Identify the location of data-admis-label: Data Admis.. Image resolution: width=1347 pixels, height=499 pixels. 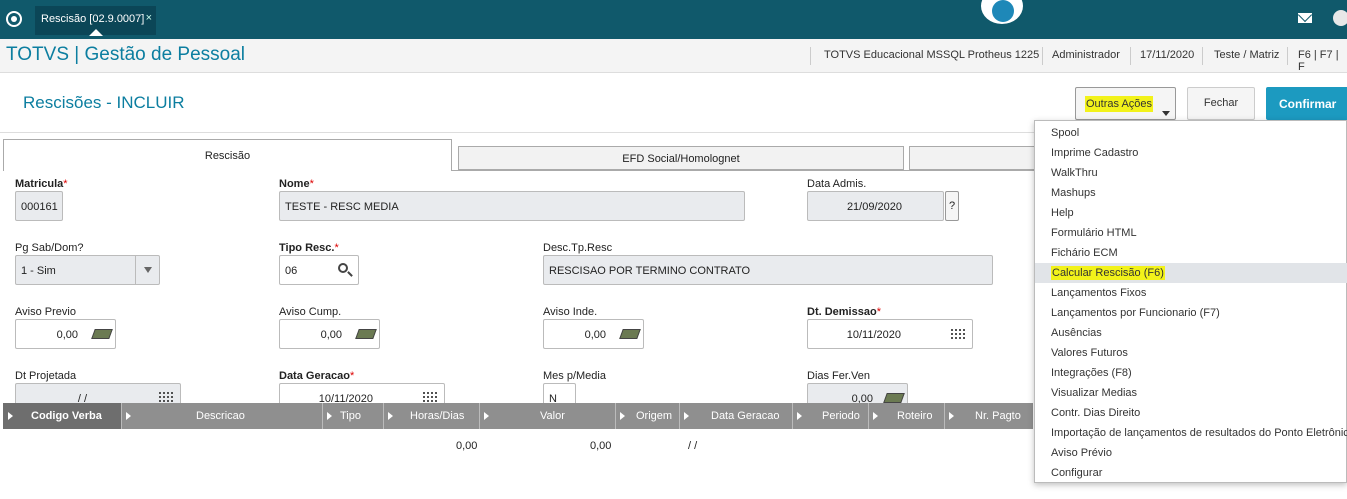
(837, 184).